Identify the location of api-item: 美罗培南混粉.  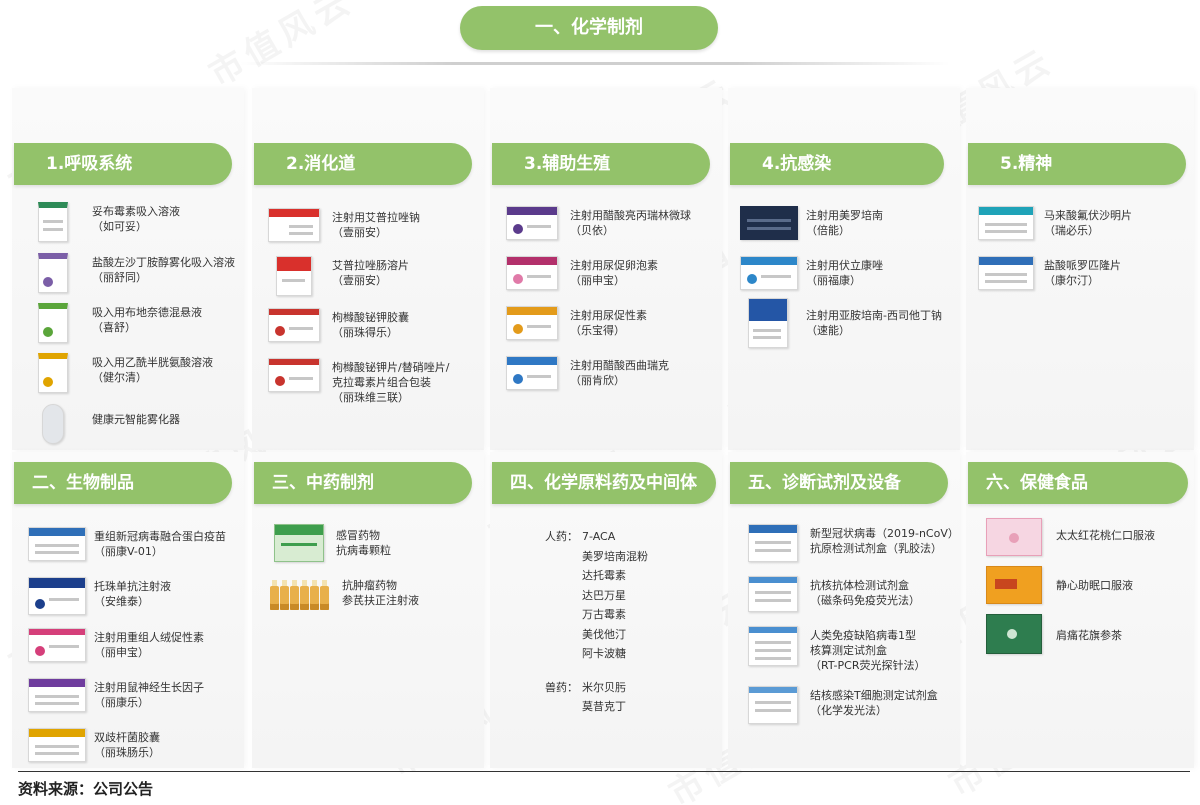
(615, 556).